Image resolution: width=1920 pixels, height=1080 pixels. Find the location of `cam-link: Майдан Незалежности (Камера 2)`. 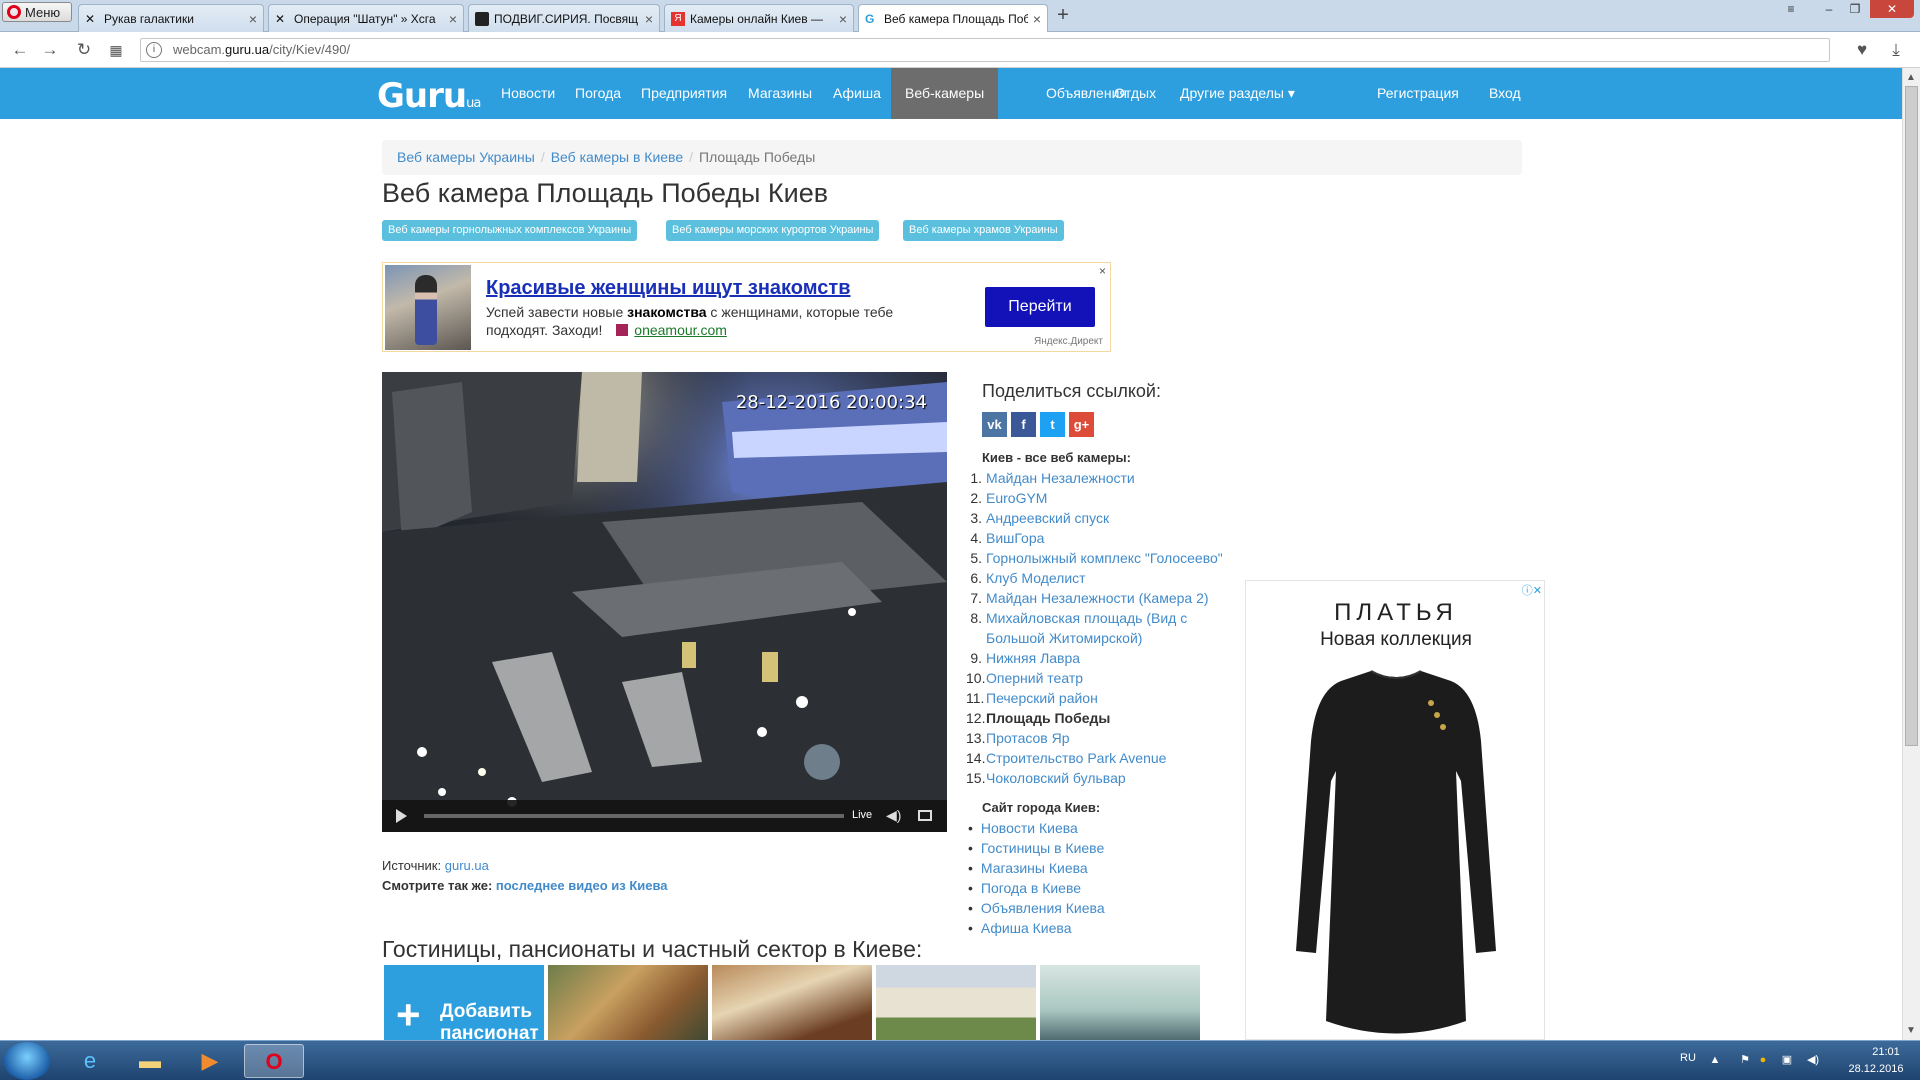

cam-link: Майдан Незалежности (Камера 2) is located at coordinates (1097, 598).